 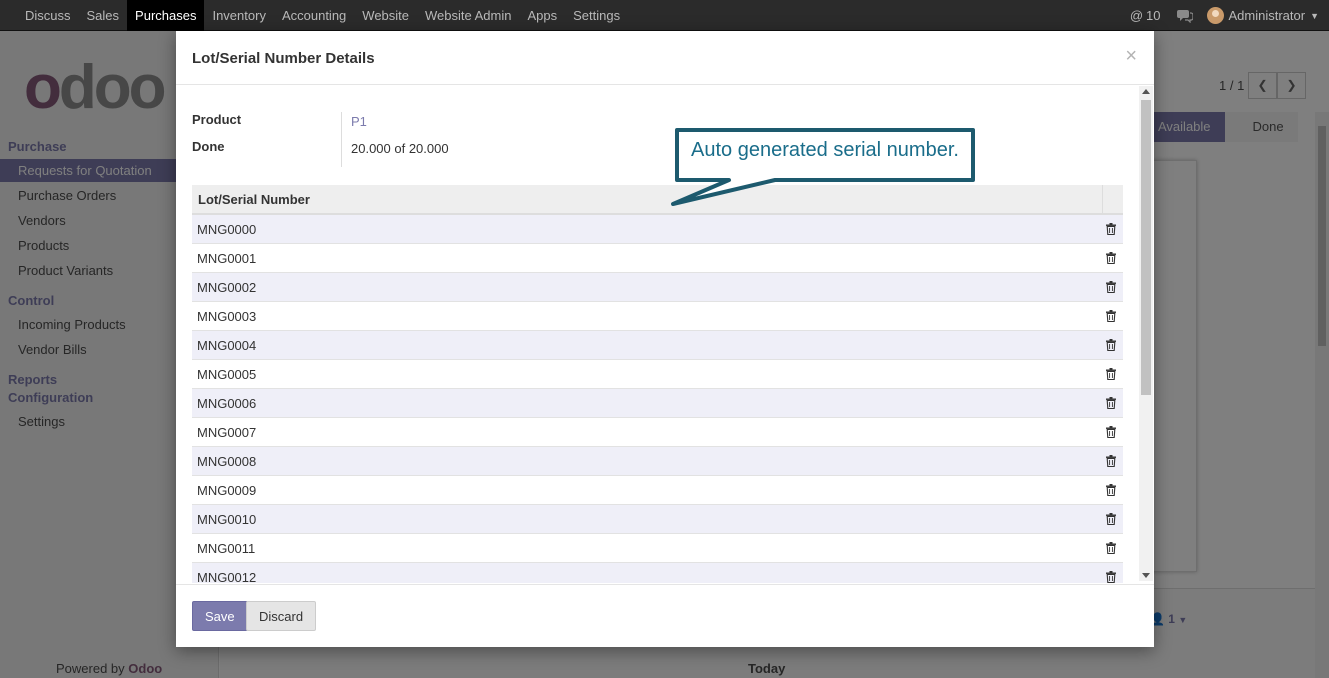 What do you see at coordinates (208, 146) in the screenshot?
I see `done-label: Done` at bounding box center [208, 146].